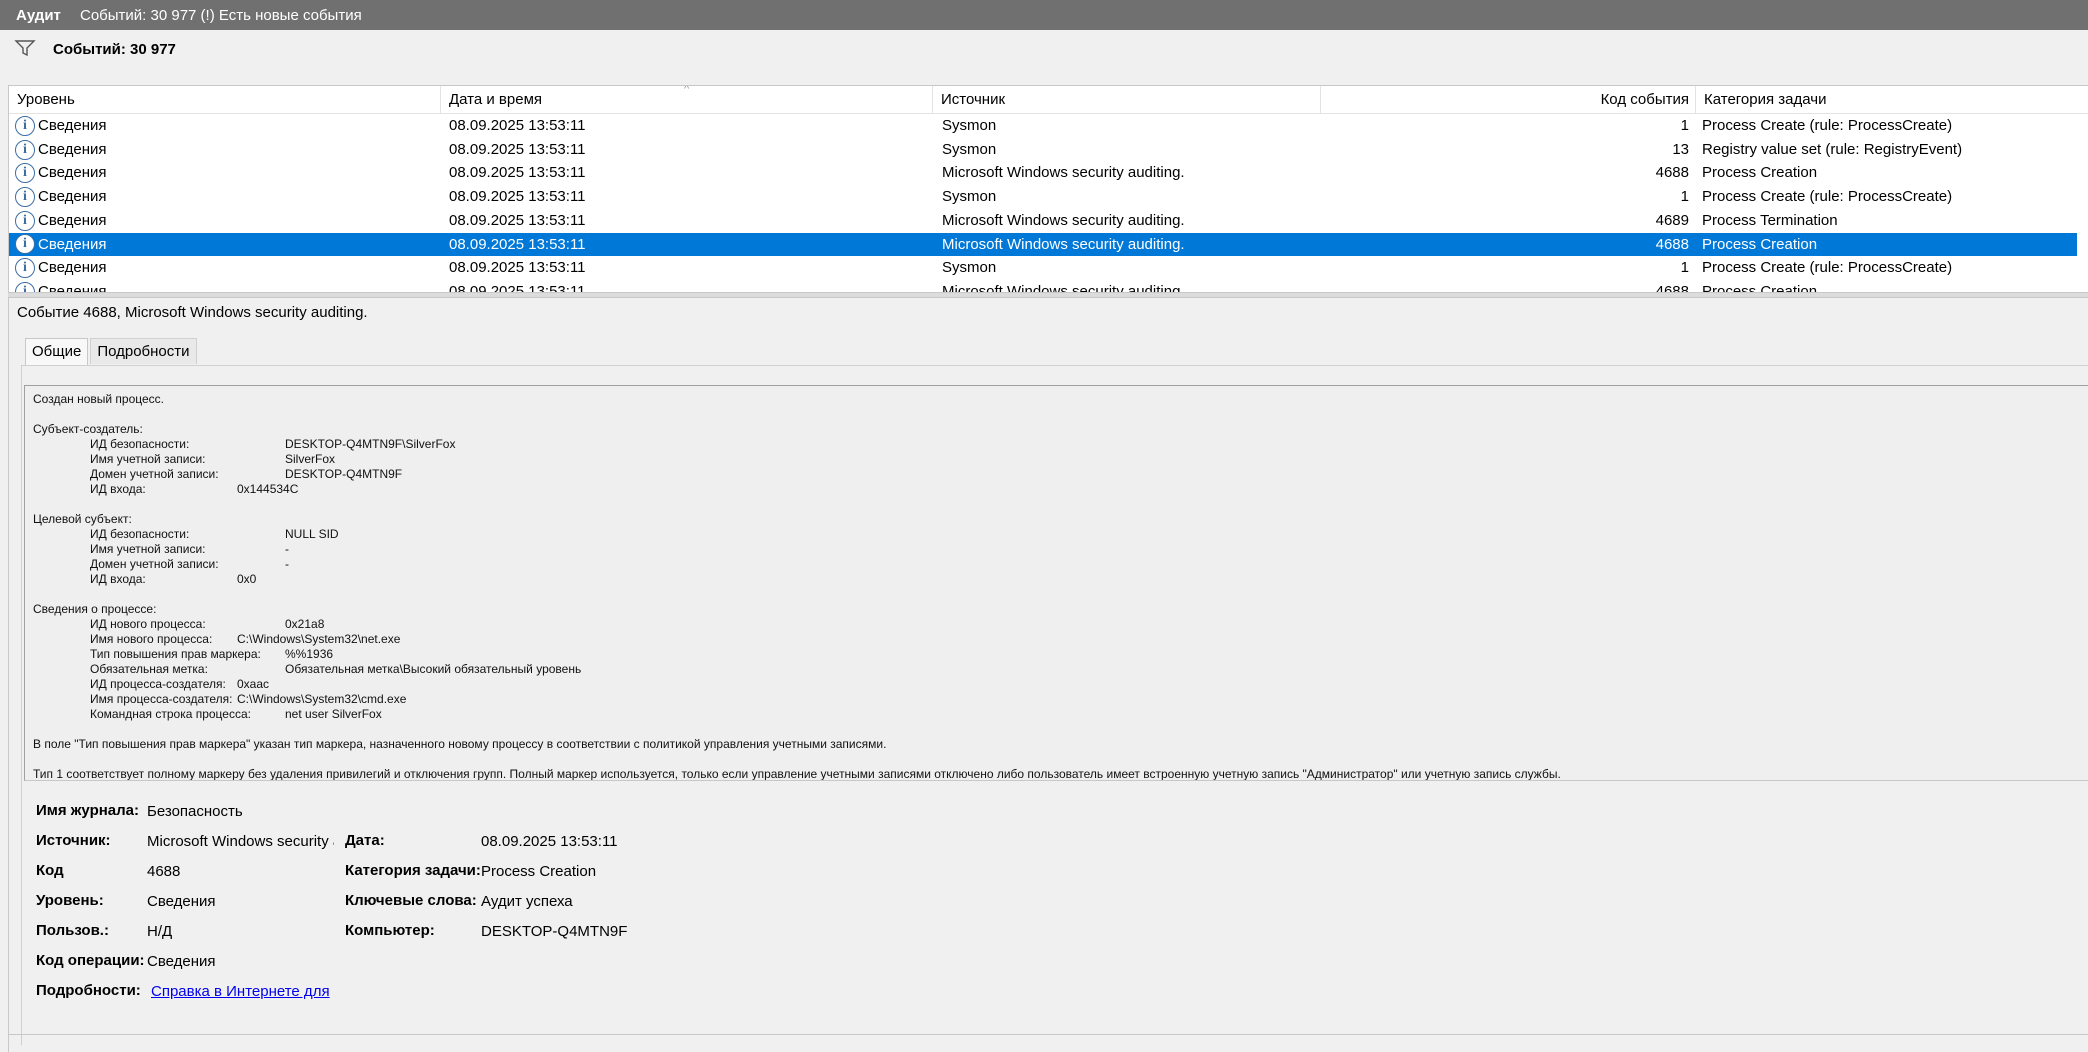 The width and height of the screenshot is (2088, 1052). I want to click on message-field-label: ИД нового процесса:, so click(148, 624).